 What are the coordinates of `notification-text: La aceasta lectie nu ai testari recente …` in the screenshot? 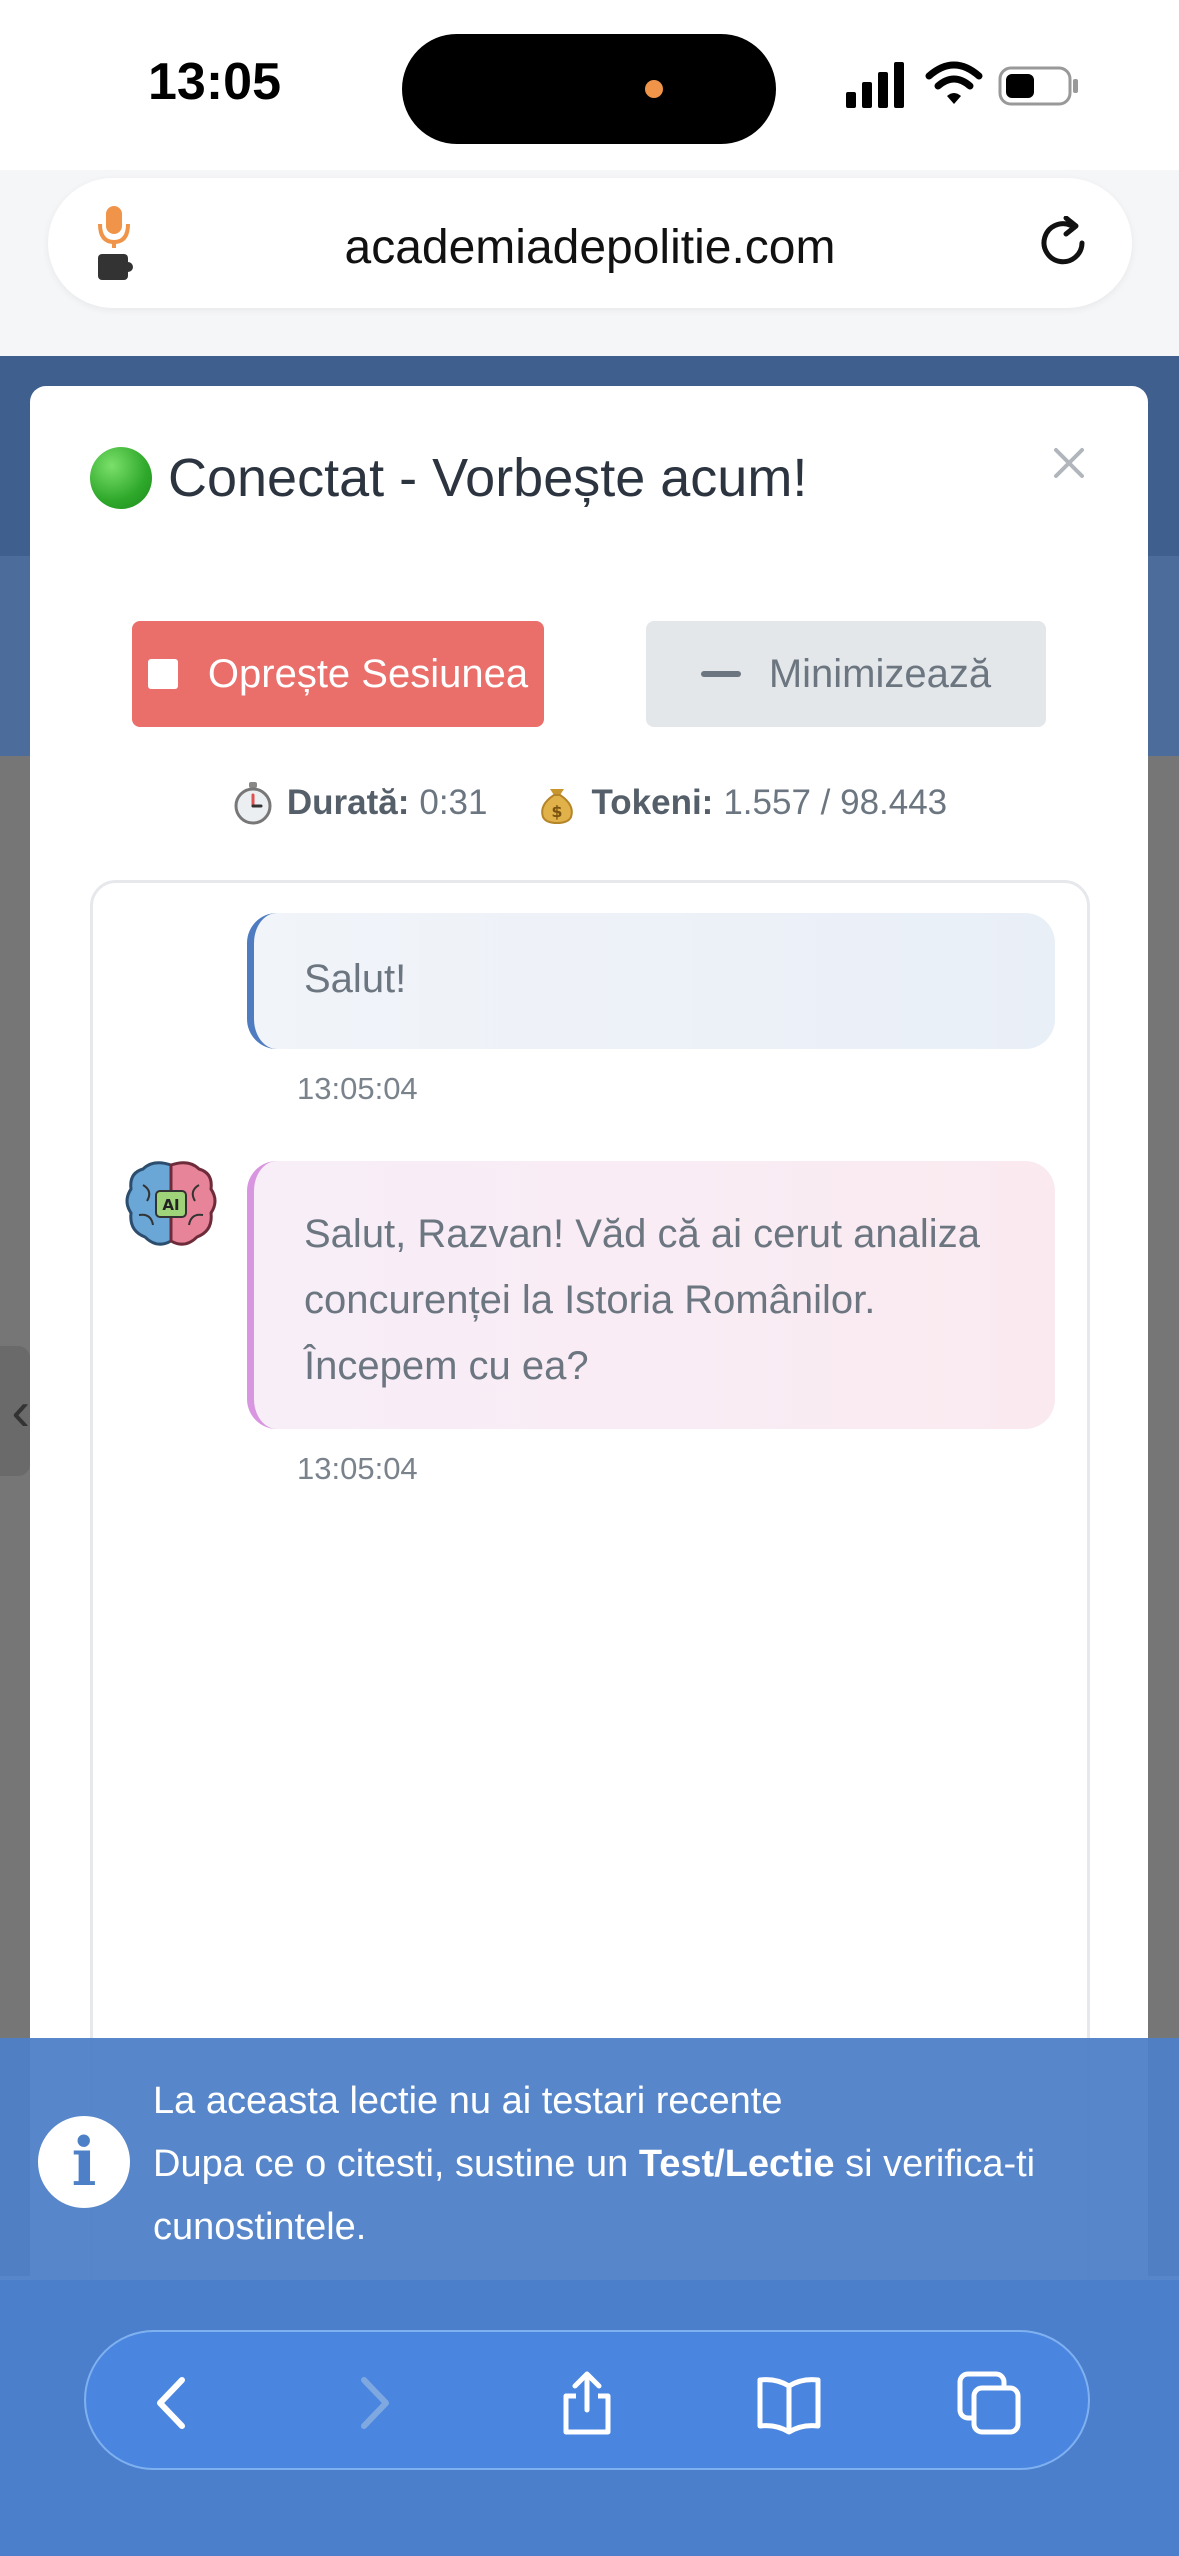 It's located at (653, 2164).